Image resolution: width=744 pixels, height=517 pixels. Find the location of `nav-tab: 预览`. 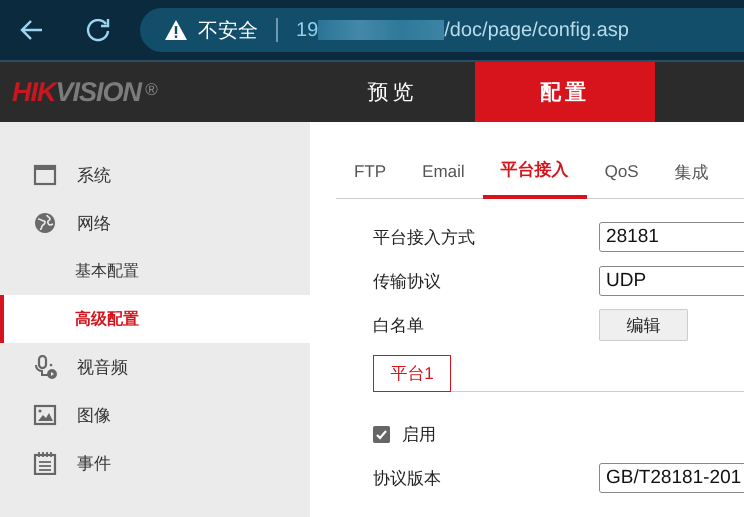

nav-tab: 预览 is located at coordinates (392, 92).